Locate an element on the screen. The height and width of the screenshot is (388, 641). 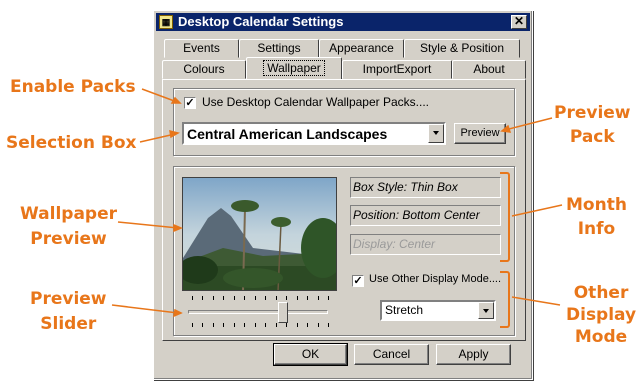
display-mode-select: Stretch is located at coordinates (438, 310).